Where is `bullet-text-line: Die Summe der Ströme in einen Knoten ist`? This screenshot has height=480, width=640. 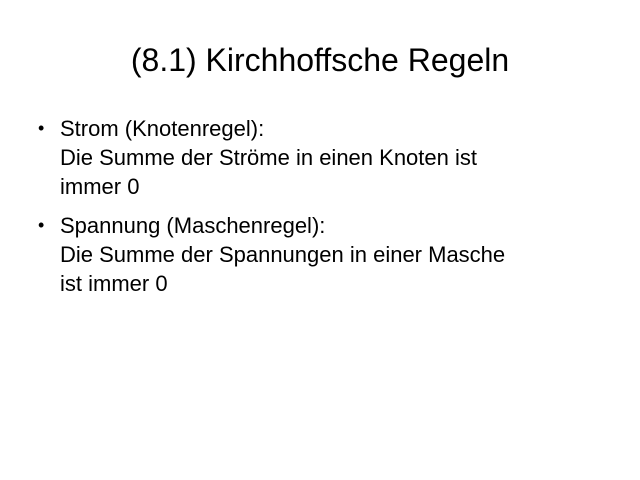
bullet-text-line: Die Summe der Ströme in einen Knoten ist is located at coordinates (268, 157).